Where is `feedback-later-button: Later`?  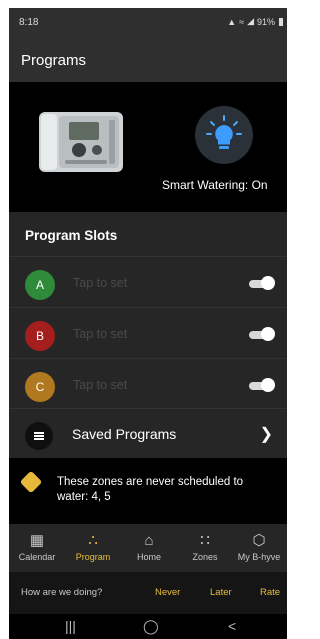
feedback-later-button: Later is located at coordinates (221, 592).